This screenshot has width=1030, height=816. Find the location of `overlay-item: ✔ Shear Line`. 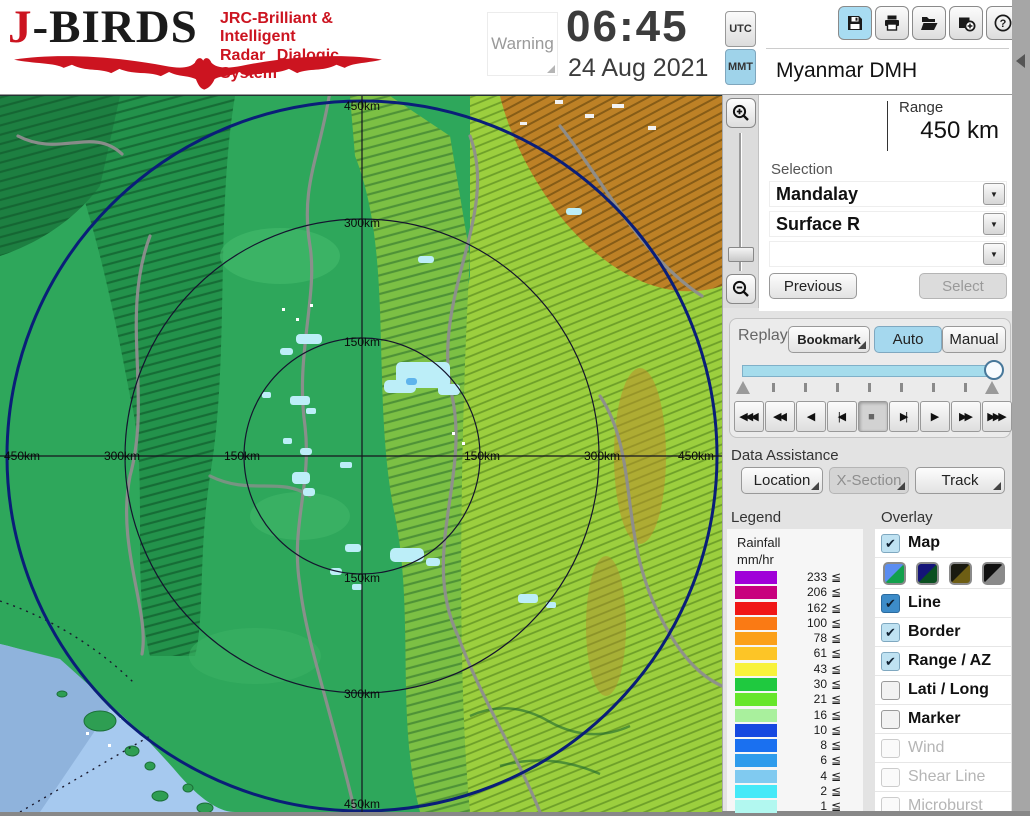

overlay-item: ✔ Shear Line is located at coordinates (943, 777).